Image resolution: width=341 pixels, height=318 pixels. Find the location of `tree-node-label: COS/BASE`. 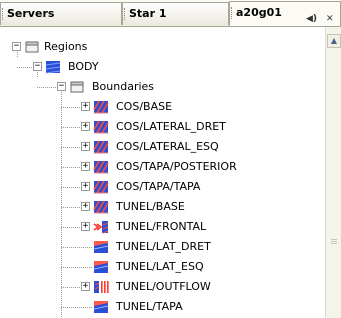

tree-node-label: COS/BASE is located at coordinates (144, 106).